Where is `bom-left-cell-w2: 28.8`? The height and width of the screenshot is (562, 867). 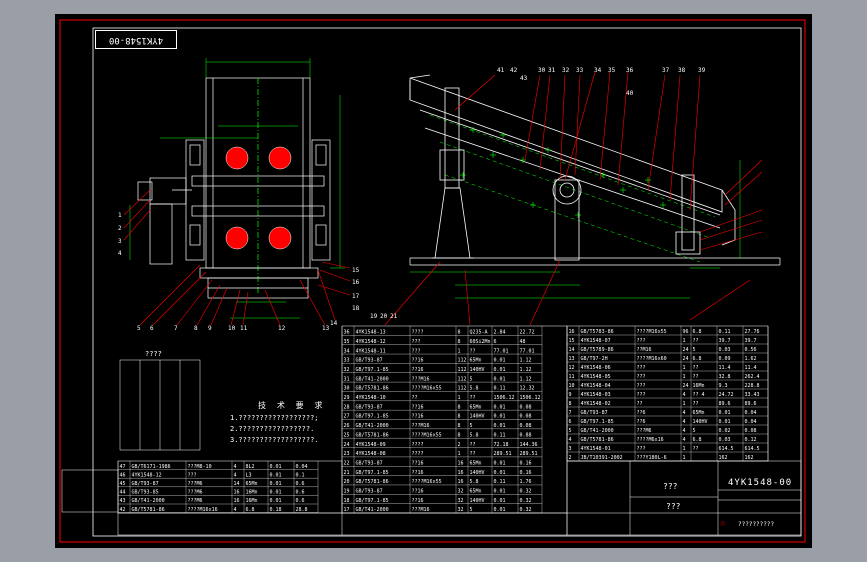 bom-left-cell-w2: 28.8 is located at coordinates (302, 510).